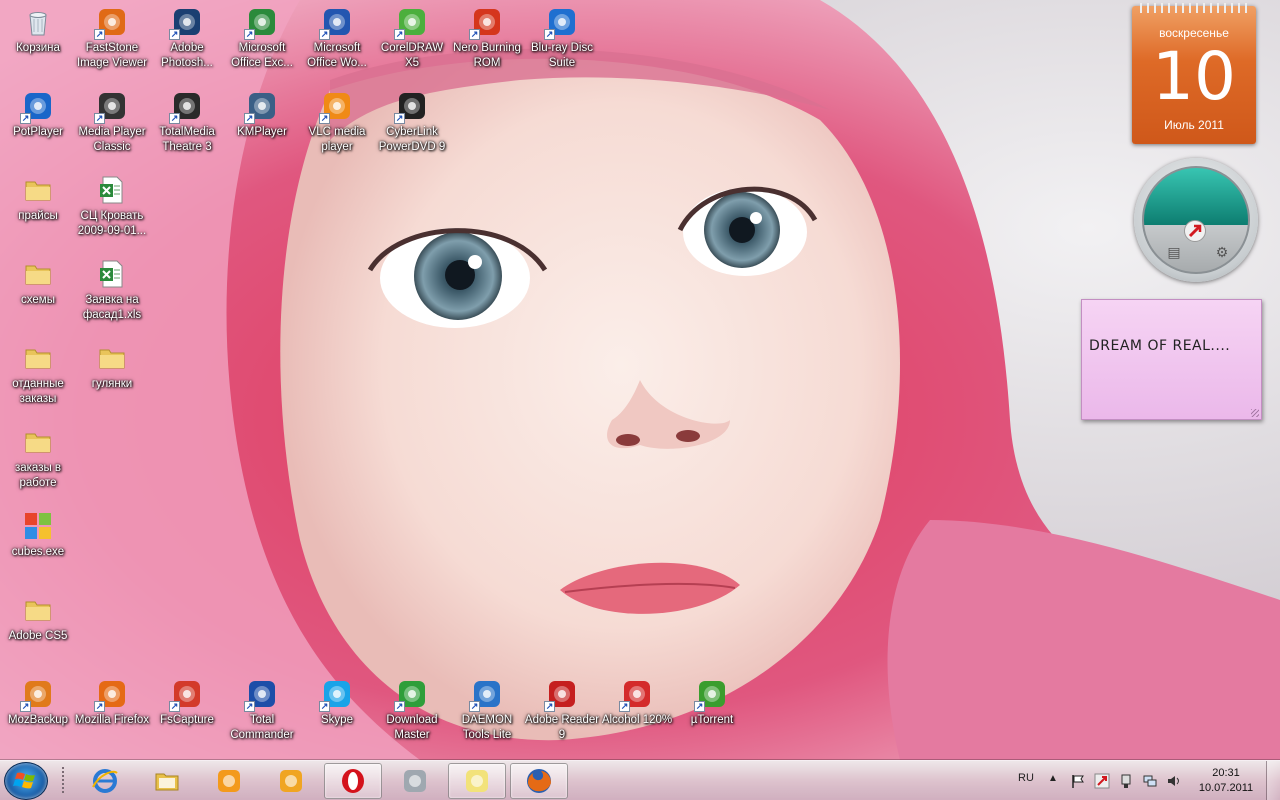  What do you see at coordinates (561, 695) in the screenshot?
I see `adobe-reader-icon: ↗` at bounding box center [561, 695].